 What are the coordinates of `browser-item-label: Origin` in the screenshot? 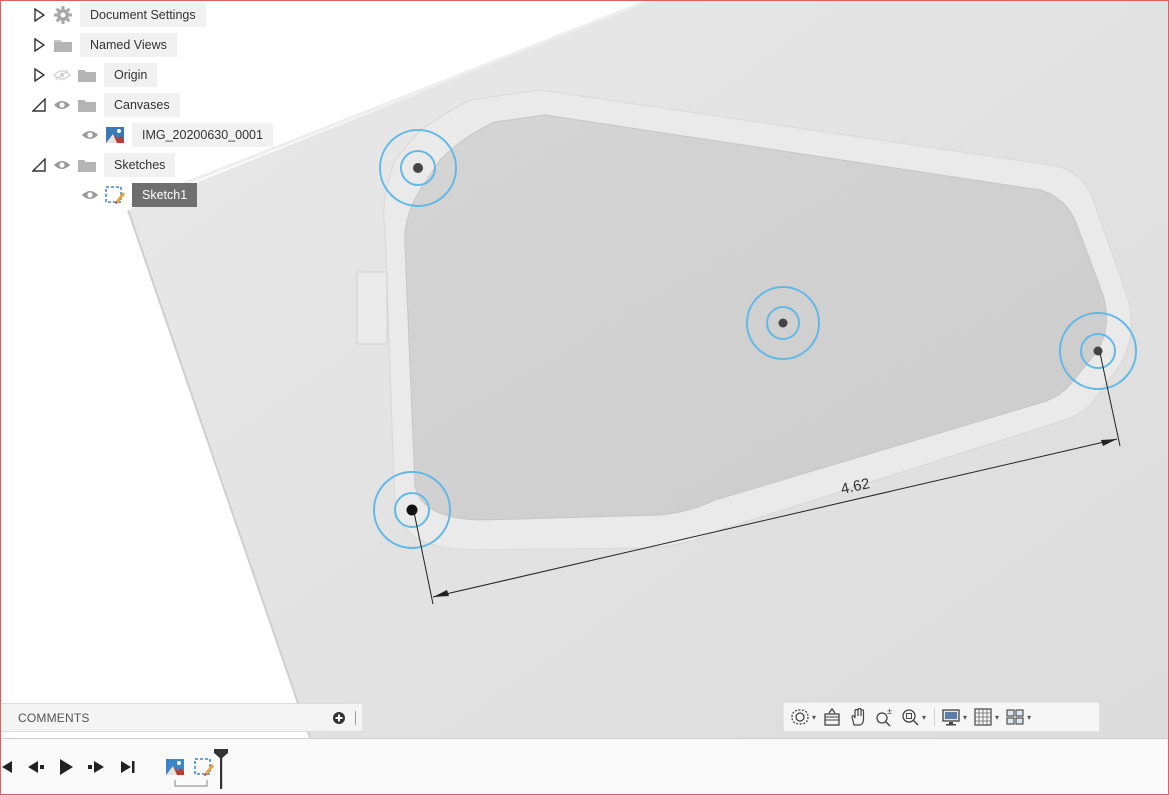 It's located at (131, 75).